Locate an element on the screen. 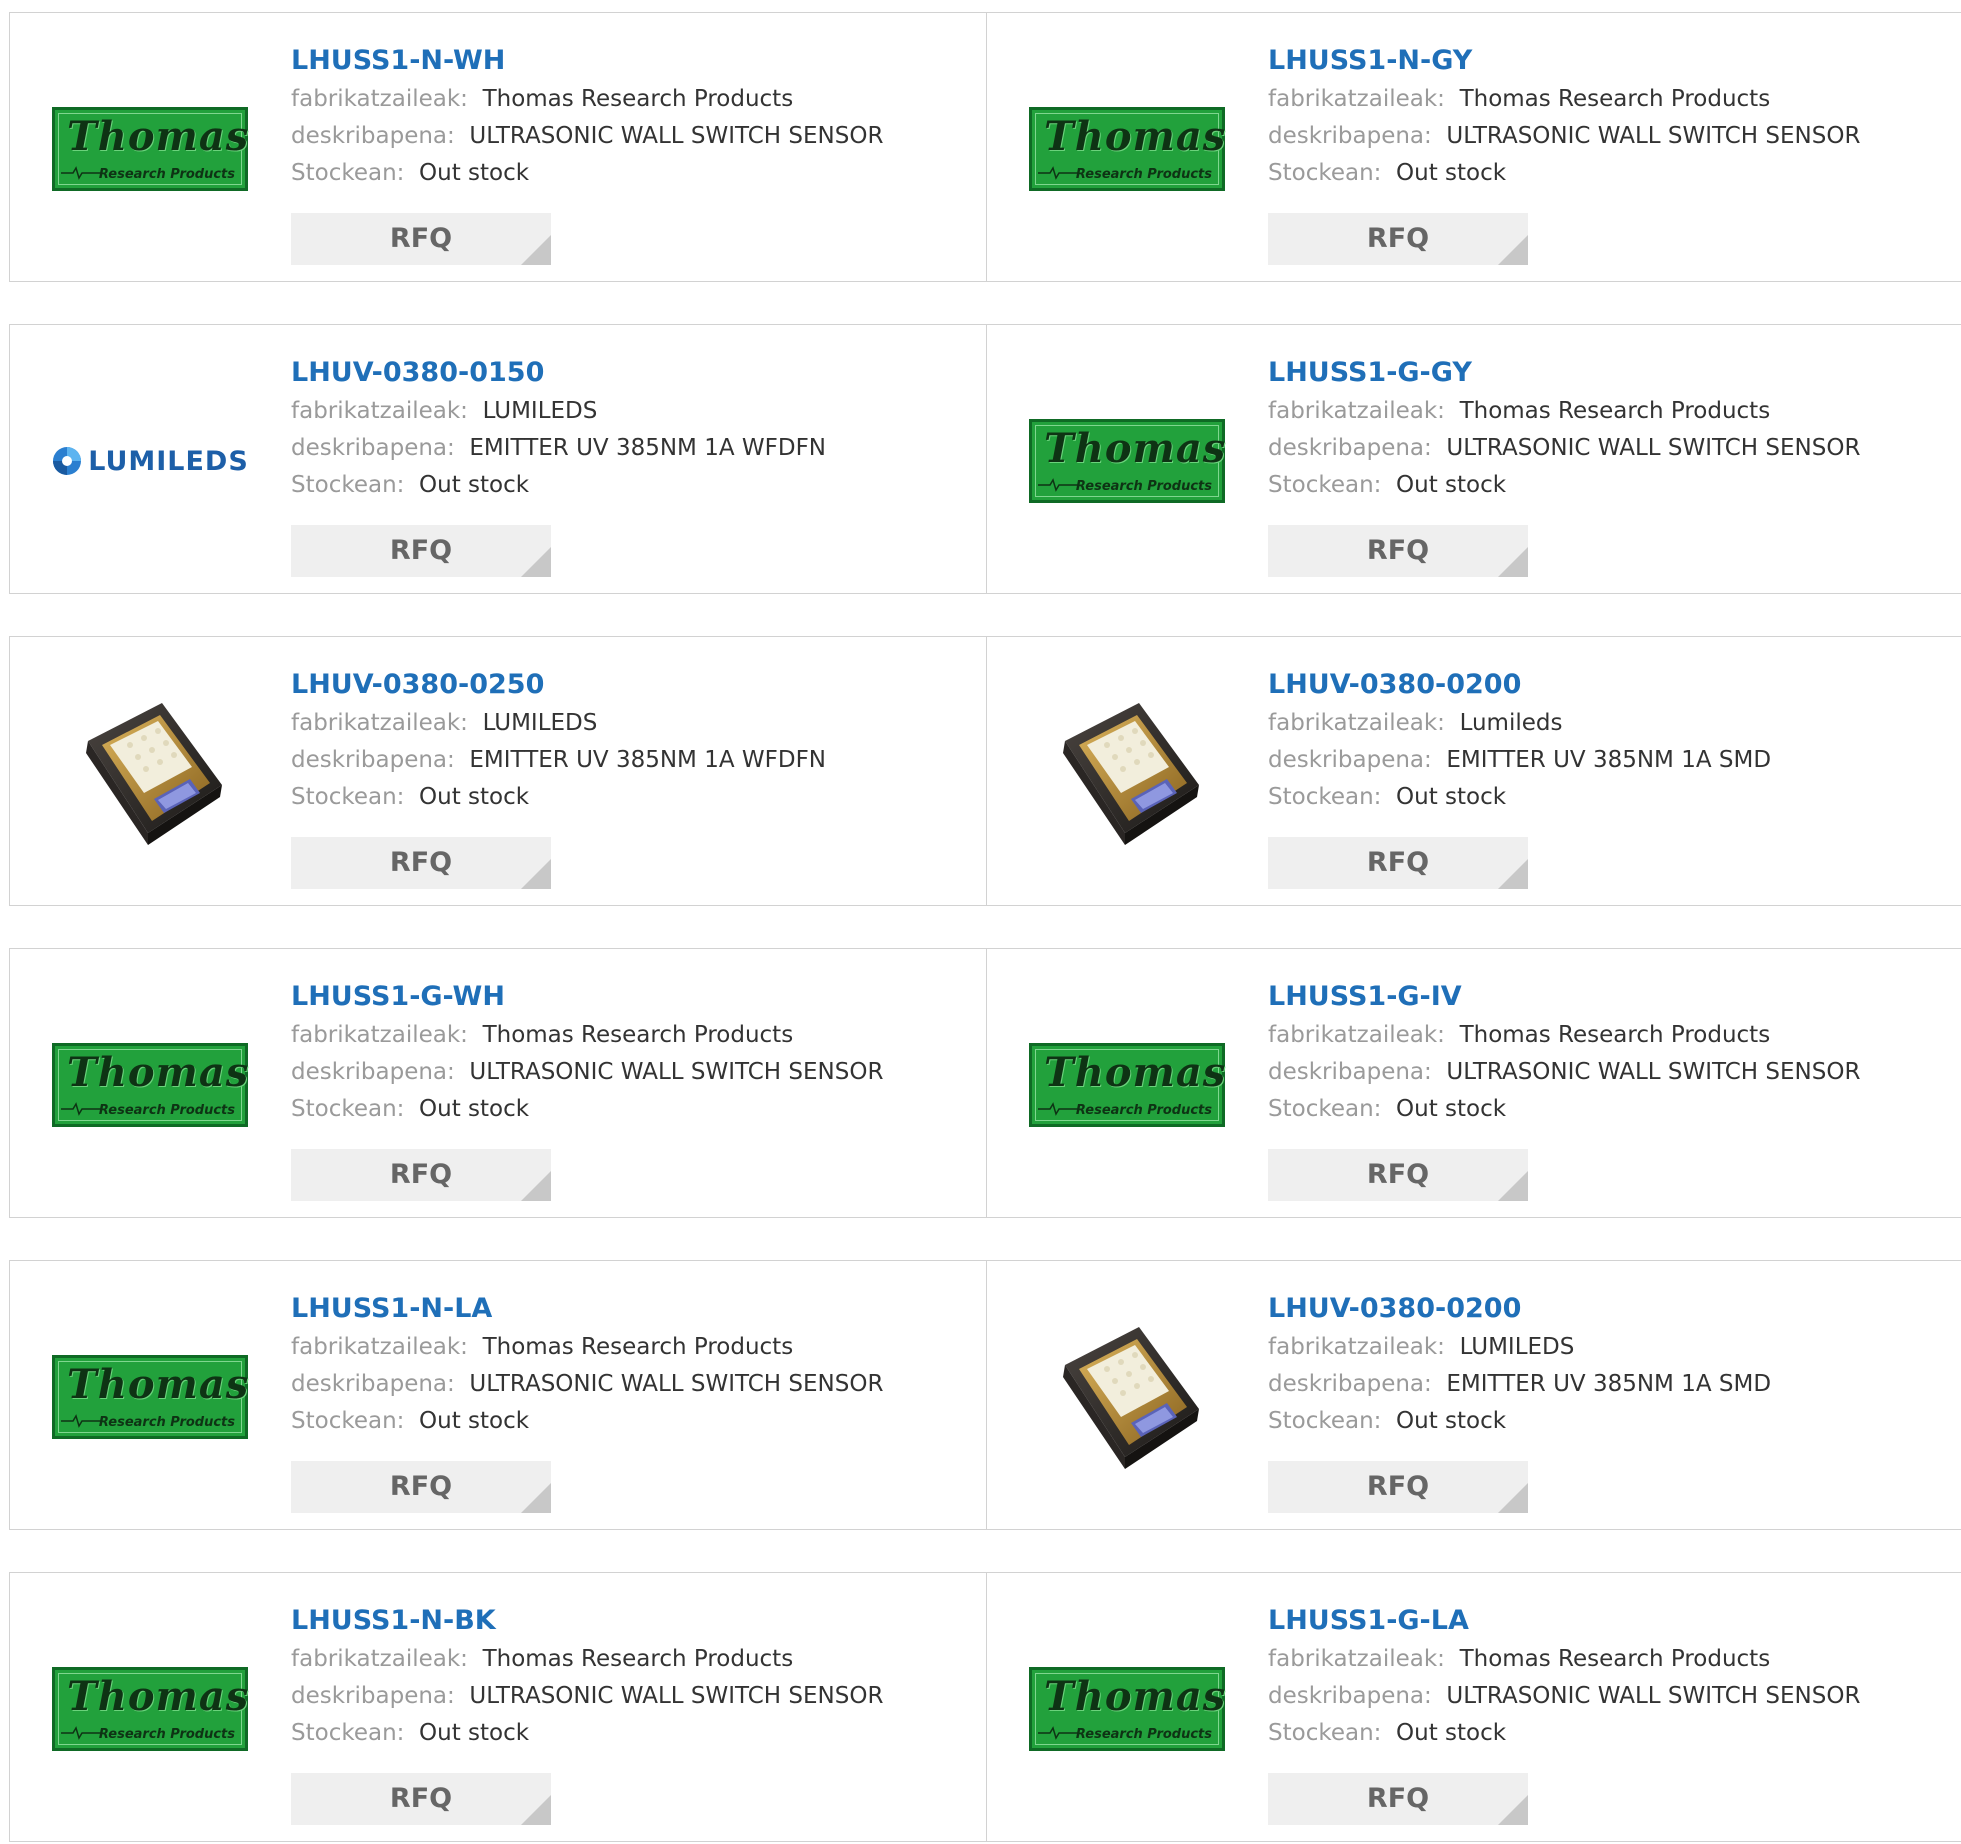  part-number-link: LHUSS1-G-LA is located at coordinates (1564, 1621).